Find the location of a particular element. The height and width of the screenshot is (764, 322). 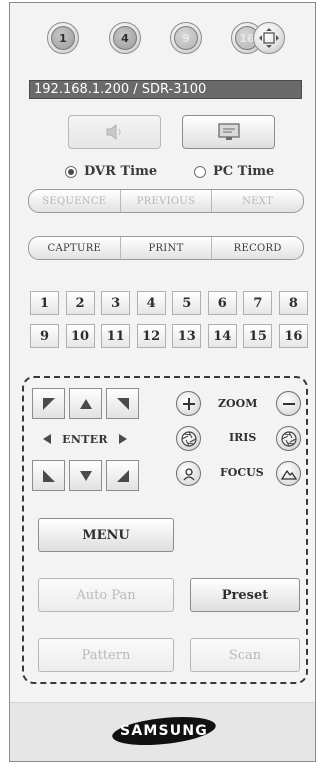

person-icon is located at coordinates (188, 473).